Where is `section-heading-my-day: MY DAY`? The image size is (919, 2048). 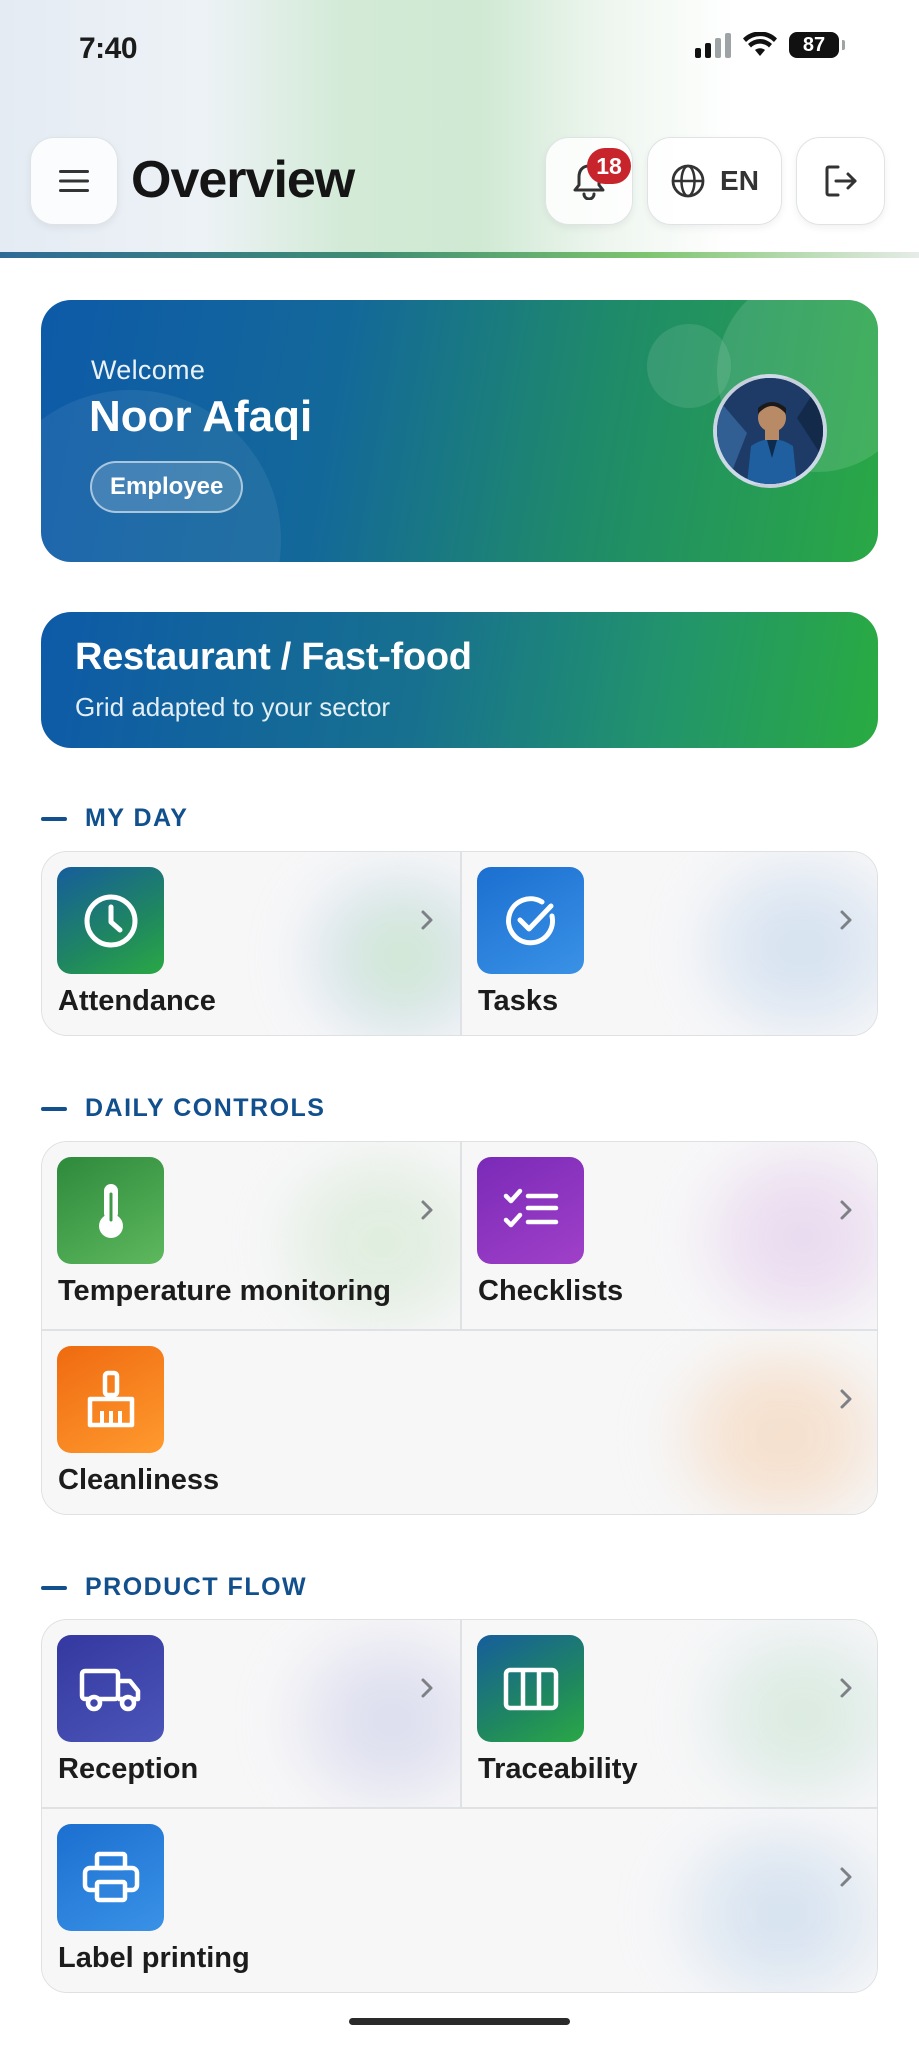
section-heading-my-day: MY DAY is located at coordinates (114, 818).